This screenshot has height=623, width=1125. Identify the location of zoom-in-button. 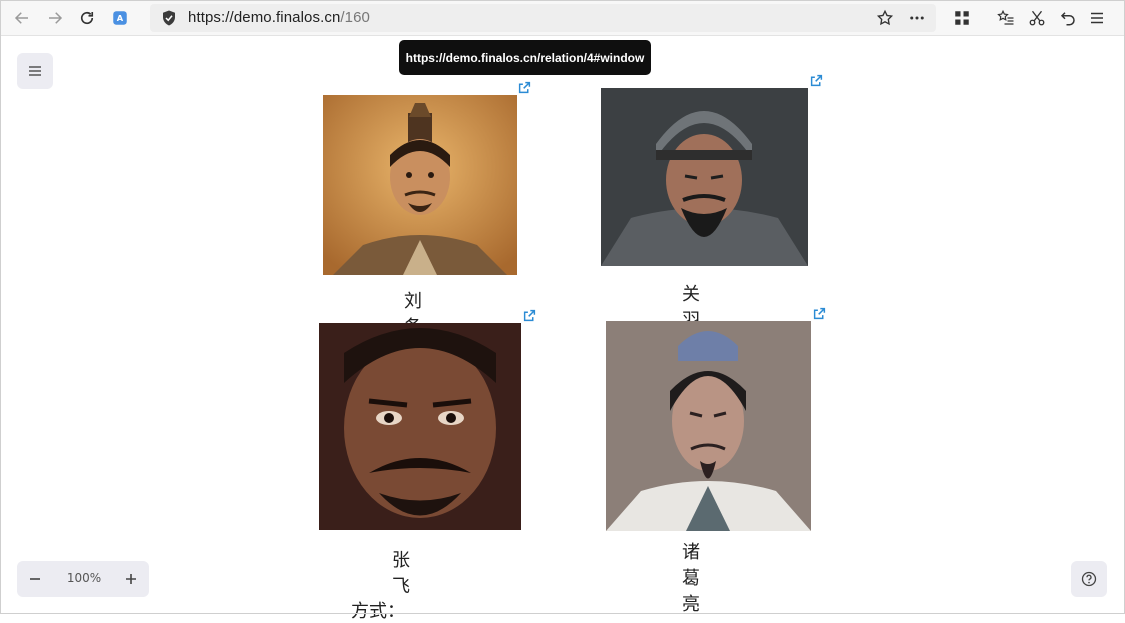
(131, 579).